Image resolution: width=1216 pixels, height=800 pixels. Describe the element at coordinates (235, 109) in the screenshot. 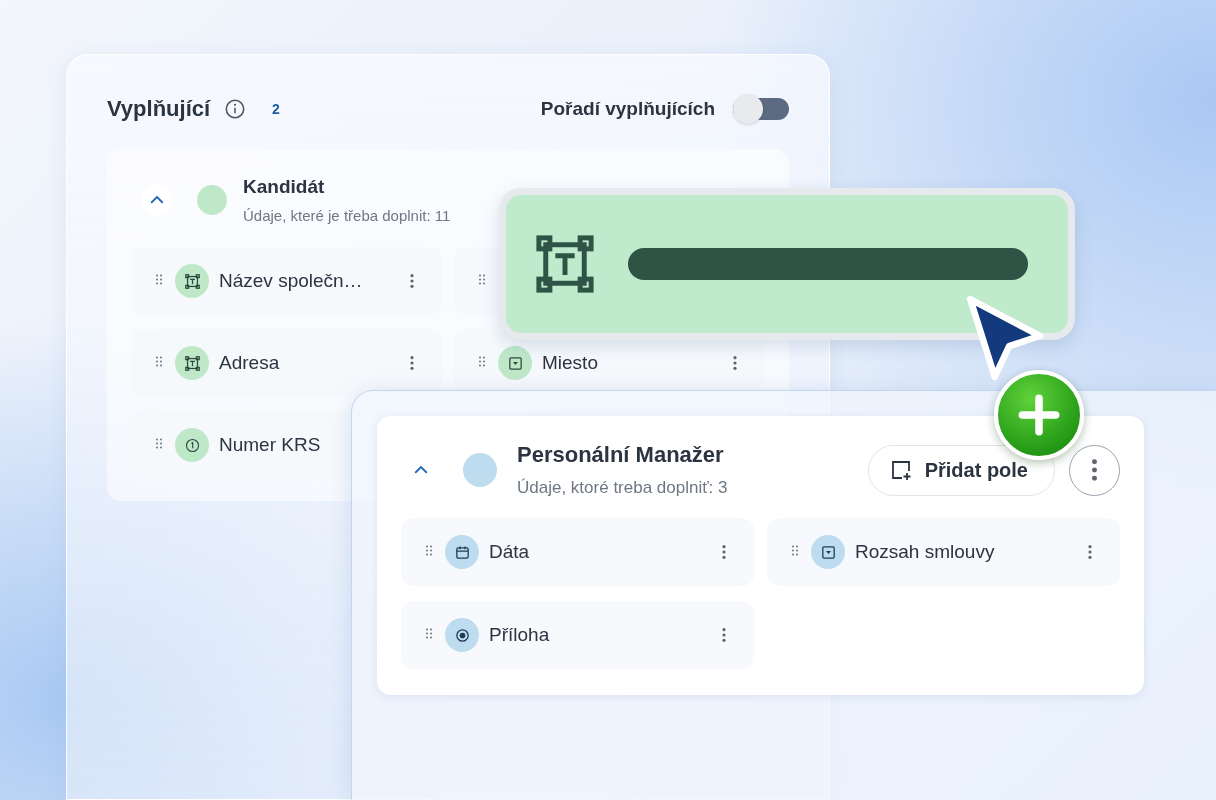

I see `info-icon` at that location.